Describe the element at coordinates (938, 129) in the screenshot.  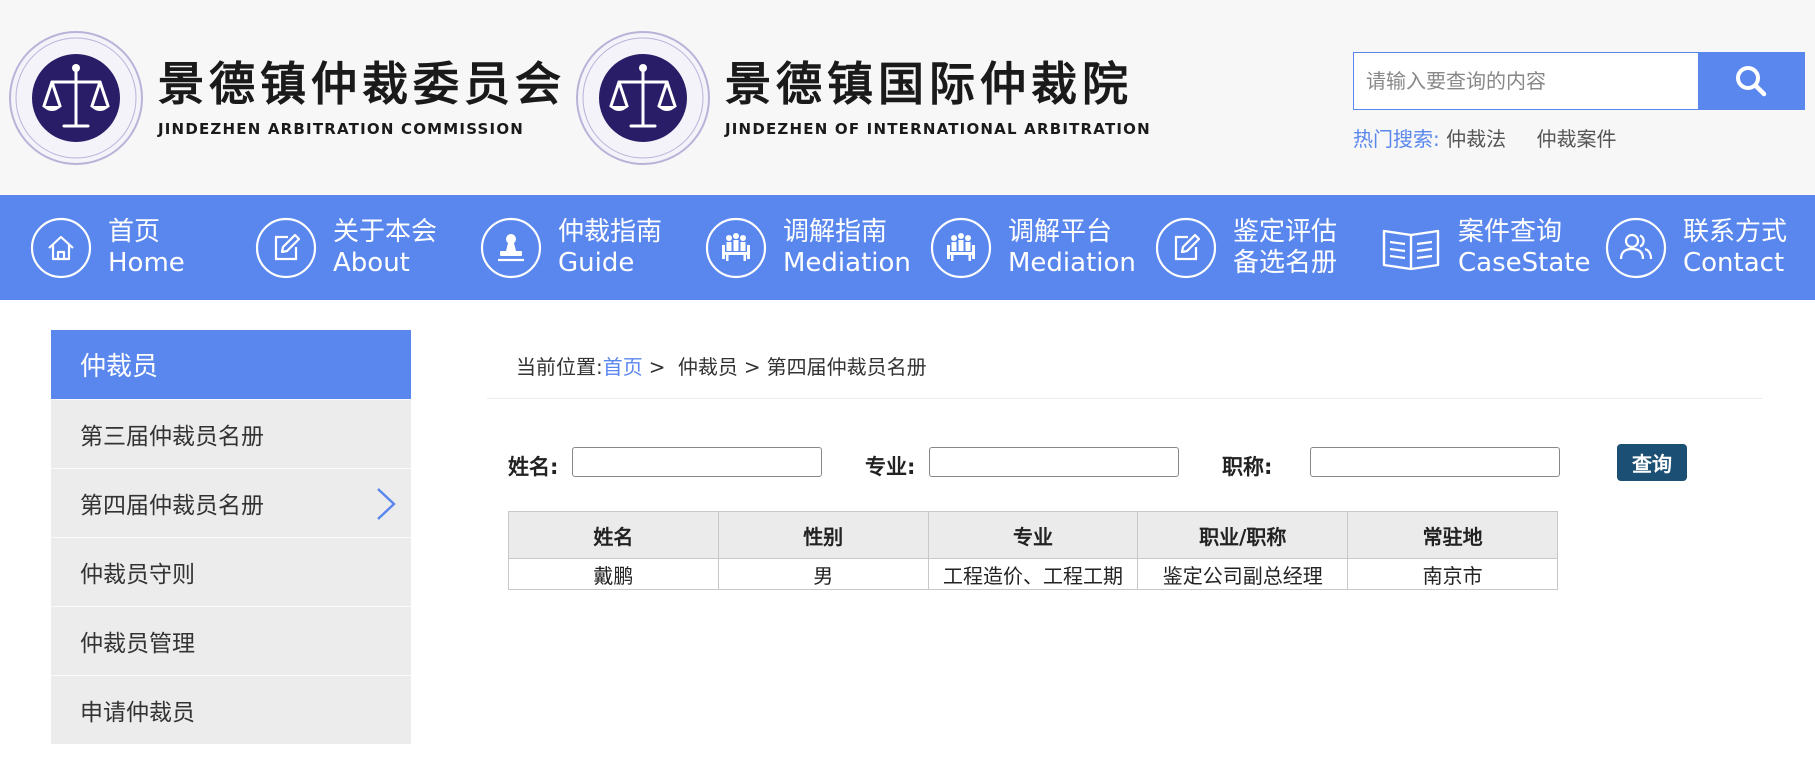
I see `logo-title-en: JINDEZHEN OF INTERNATIONAL ARBITRATION` at that location.